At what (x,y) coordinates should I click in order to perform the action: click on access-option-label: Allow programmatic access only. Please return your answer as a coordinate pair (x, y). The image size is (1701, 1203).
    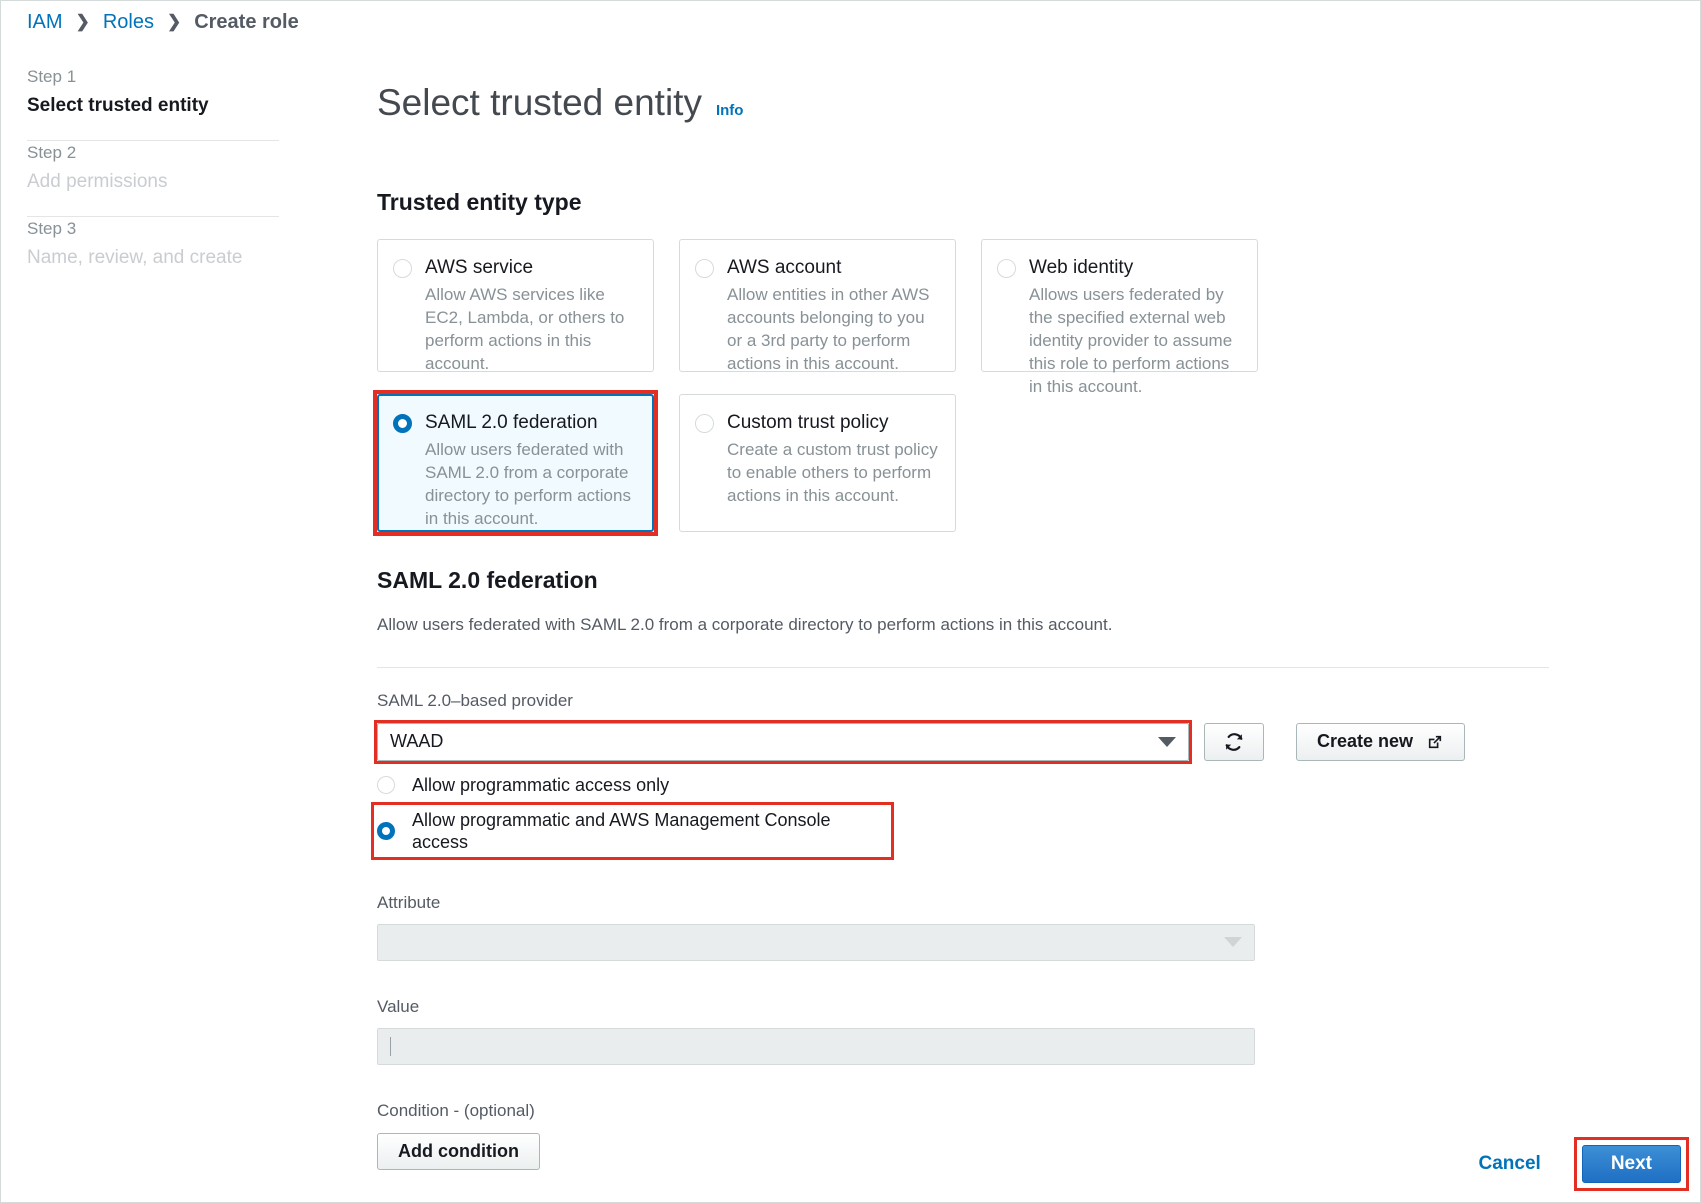
    Looking at the image, I should click on (541, 784).